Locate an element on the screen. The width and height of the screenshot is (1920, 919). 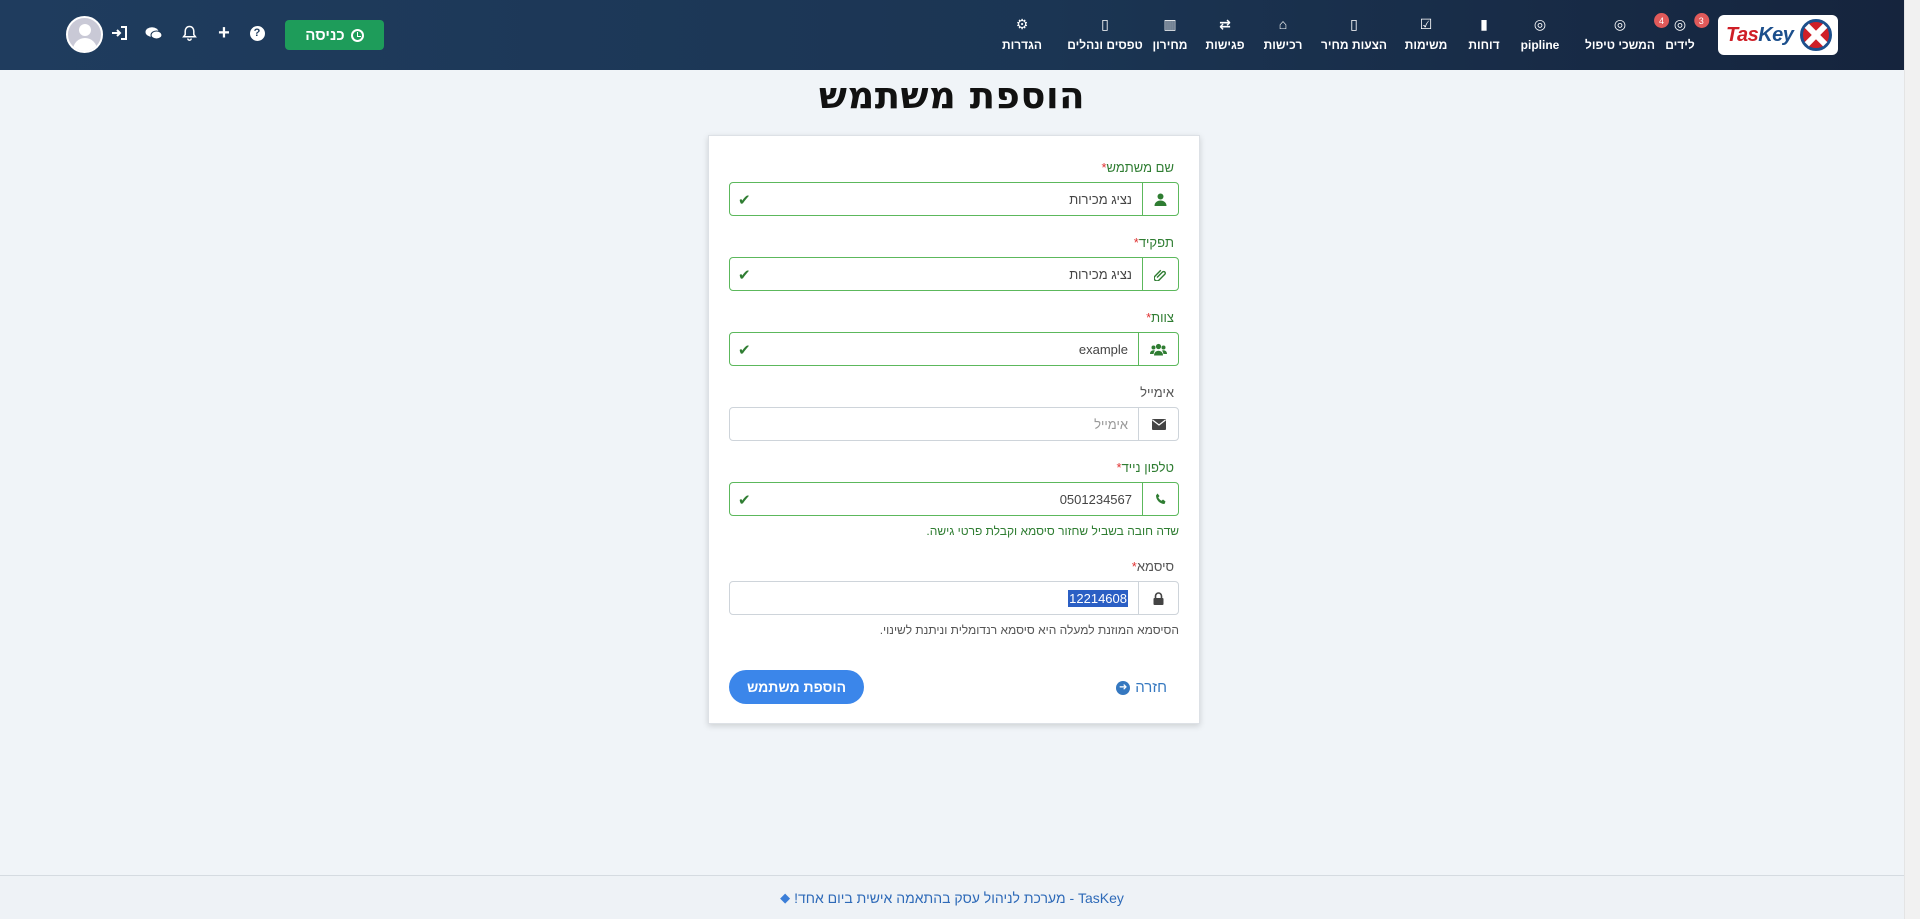
help-button: ? is located at coordinates (257, 33).